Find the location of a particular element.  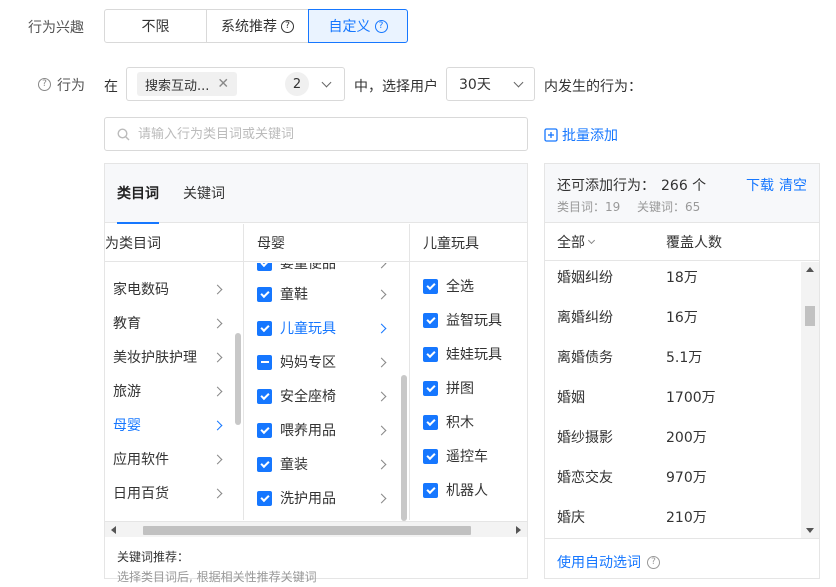

filter-all: 全部 is located at coordinates (576, 242).